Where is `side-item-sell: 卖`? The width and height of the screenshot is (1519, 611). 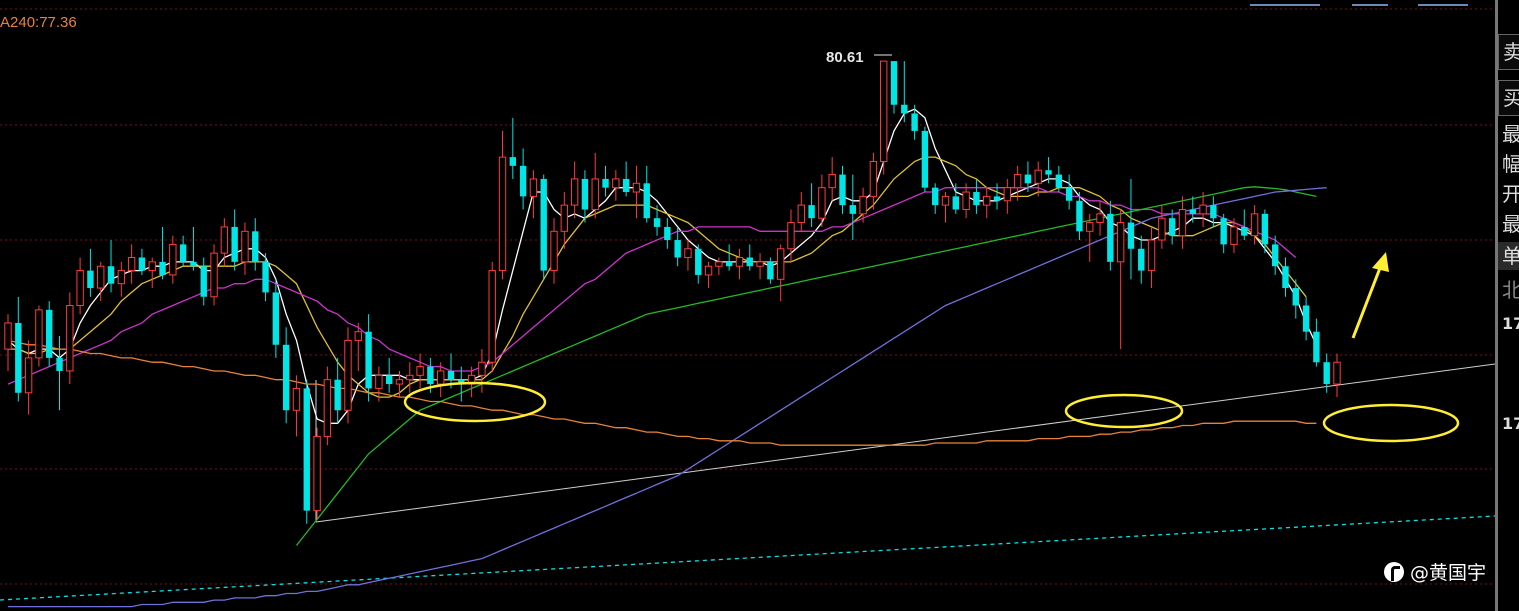 side-item-sell: 卖 is located at coordinates (1508, 52).